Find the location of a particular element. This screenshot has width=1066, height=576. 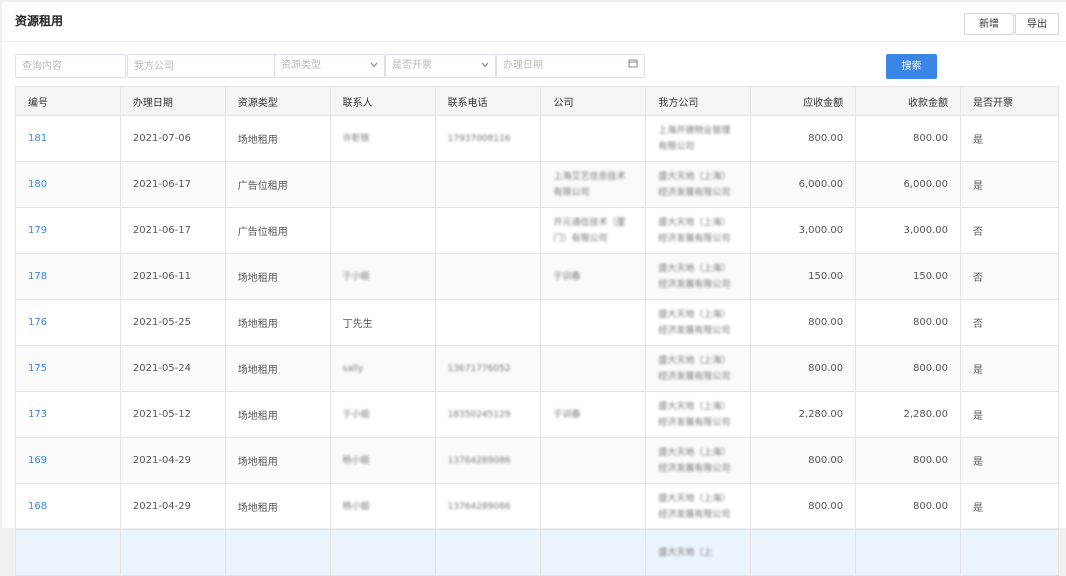

column-our-company-cell: 盛大天地（上海）经济发展有限公司 is located at coordinates (698, 184).